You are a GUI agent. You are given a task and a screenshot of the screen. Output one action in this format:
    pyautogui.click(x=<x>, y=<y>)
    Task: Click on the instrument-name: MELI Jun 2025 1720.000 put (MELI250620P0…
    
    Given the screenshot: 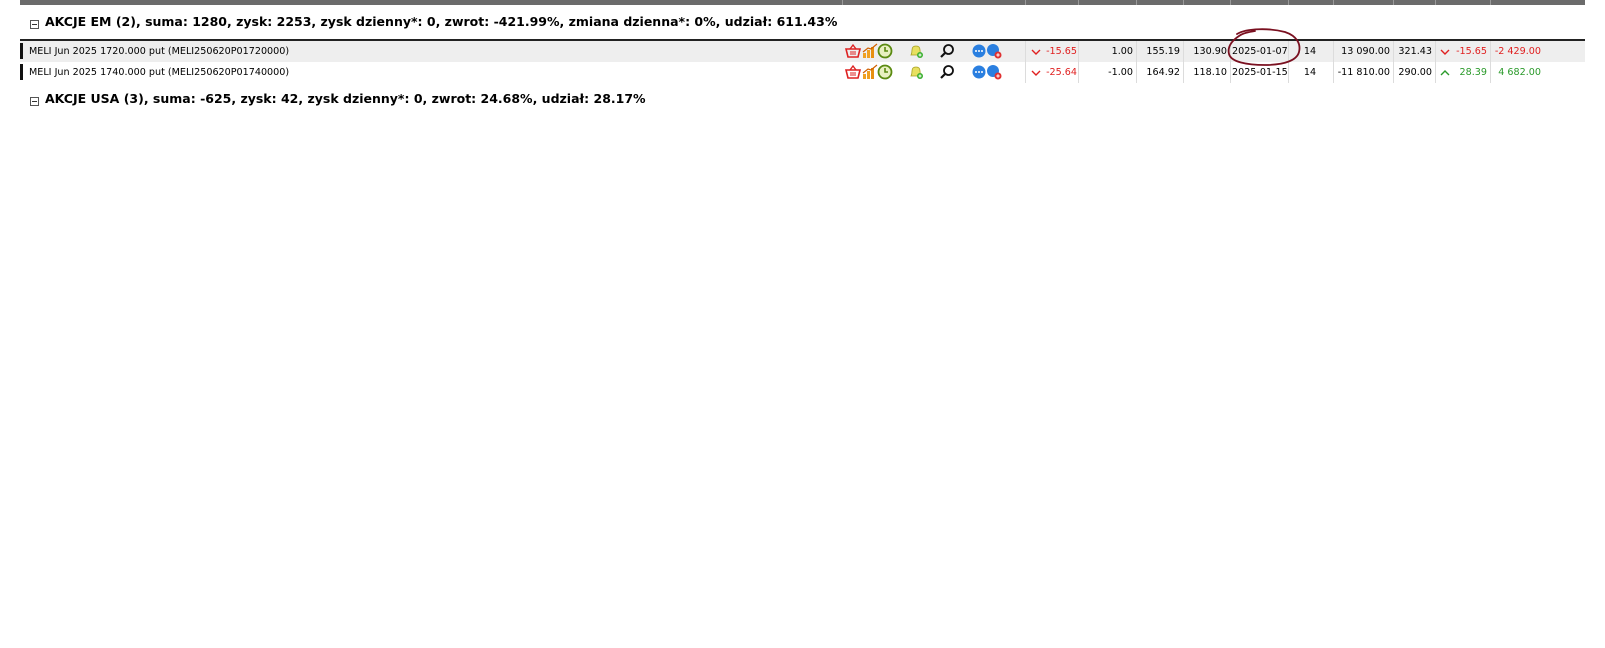 What is the action you would take?
    pyautogui.click(x=159, y=51)
    